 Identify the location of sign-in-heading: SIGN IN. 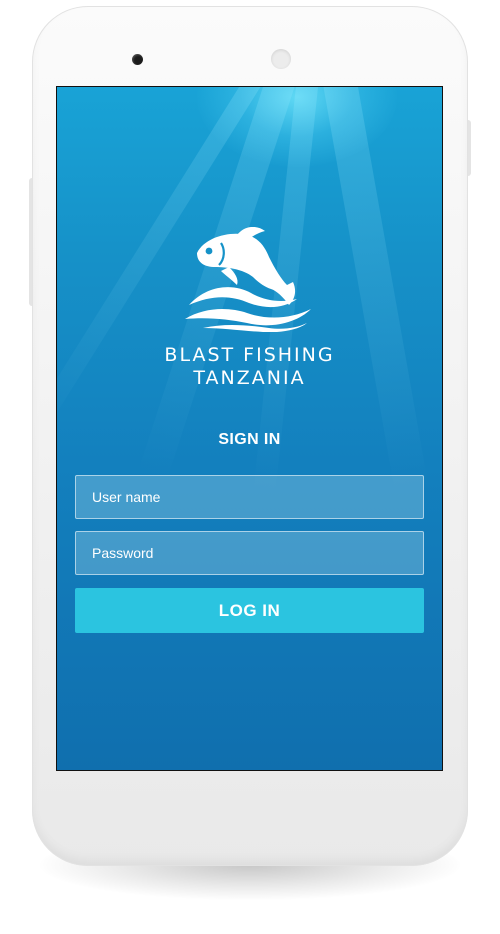
(249, 439).